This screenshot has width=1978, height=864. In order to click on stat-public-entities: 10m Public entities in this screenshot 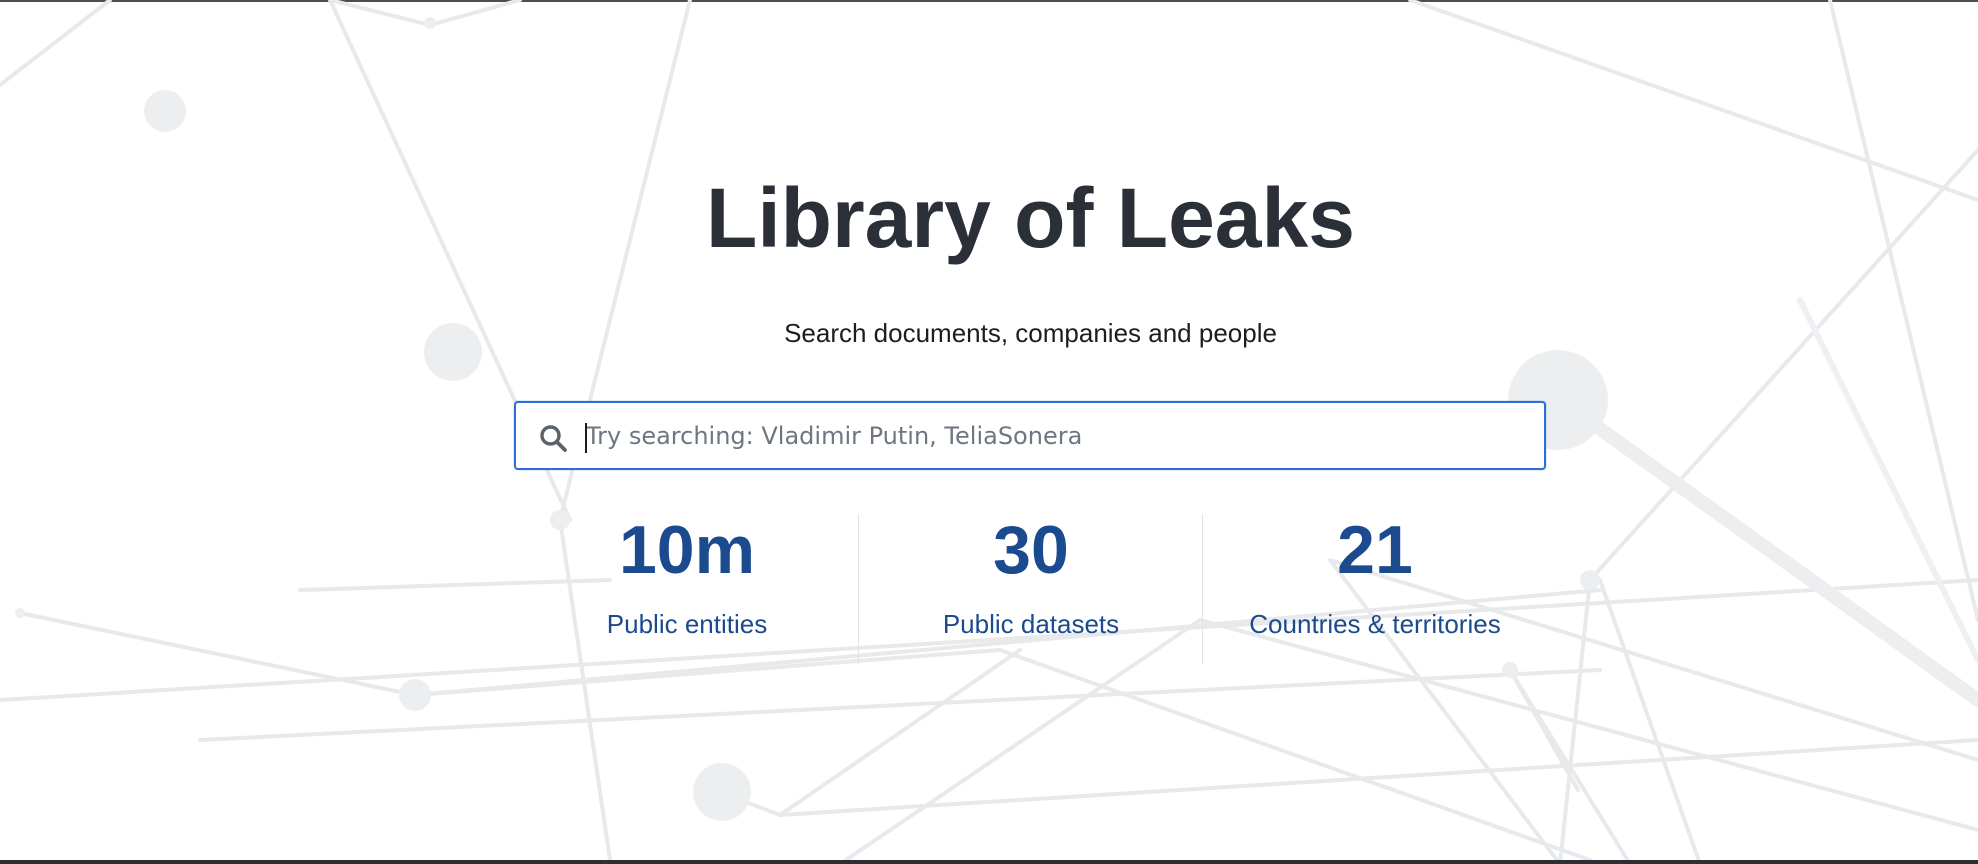, I will do `click(687, 576)`.